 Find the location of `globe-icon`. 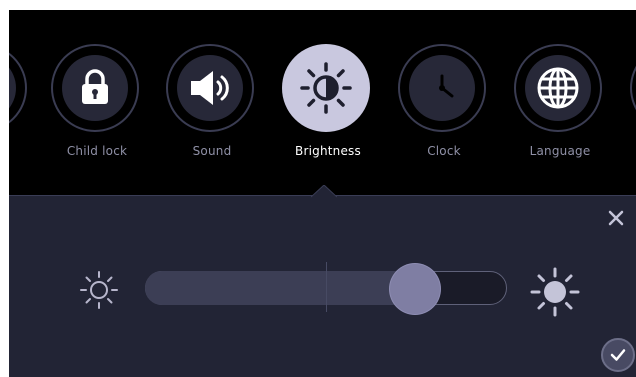

globe-icon is located at coordinates (558, 88).